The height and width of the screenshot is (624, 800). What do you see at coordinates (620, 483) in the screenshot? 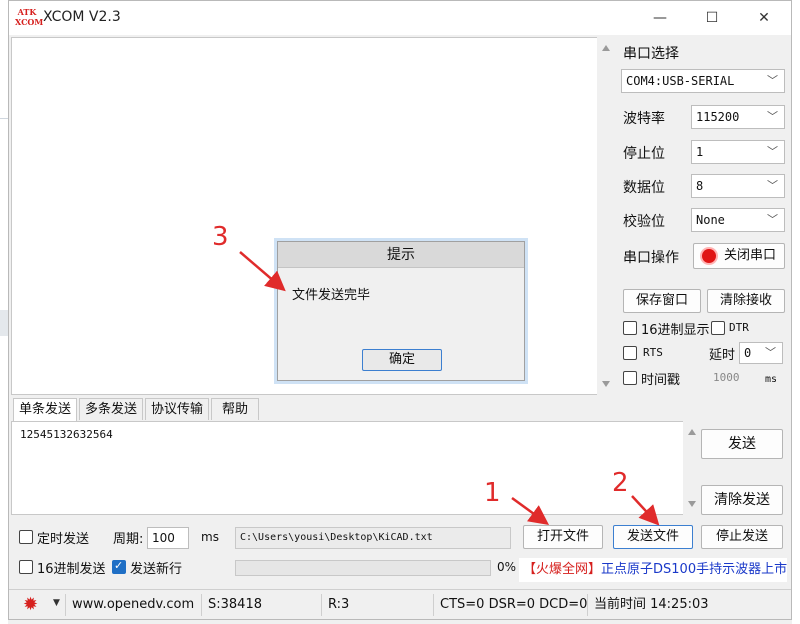
I see `annotation-number-2: 2` at bounding box center [620, 483].